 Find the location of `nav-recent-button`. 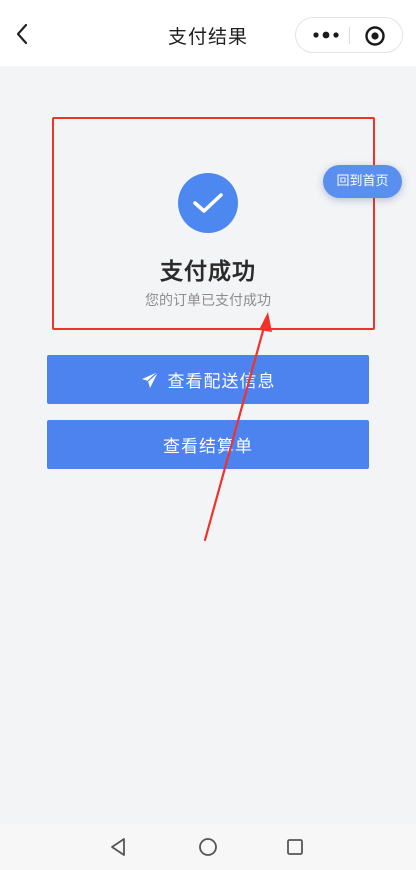

nav-recent-button is located at coordinates (295, 847).